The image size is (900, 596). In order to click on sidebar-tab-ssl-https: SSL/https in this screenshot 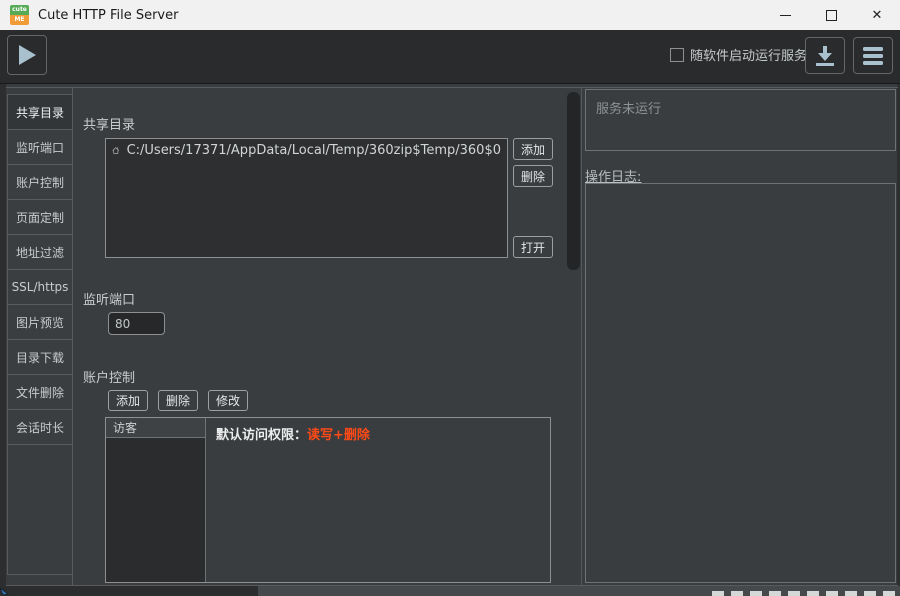, I will do `click(40, 287)`.